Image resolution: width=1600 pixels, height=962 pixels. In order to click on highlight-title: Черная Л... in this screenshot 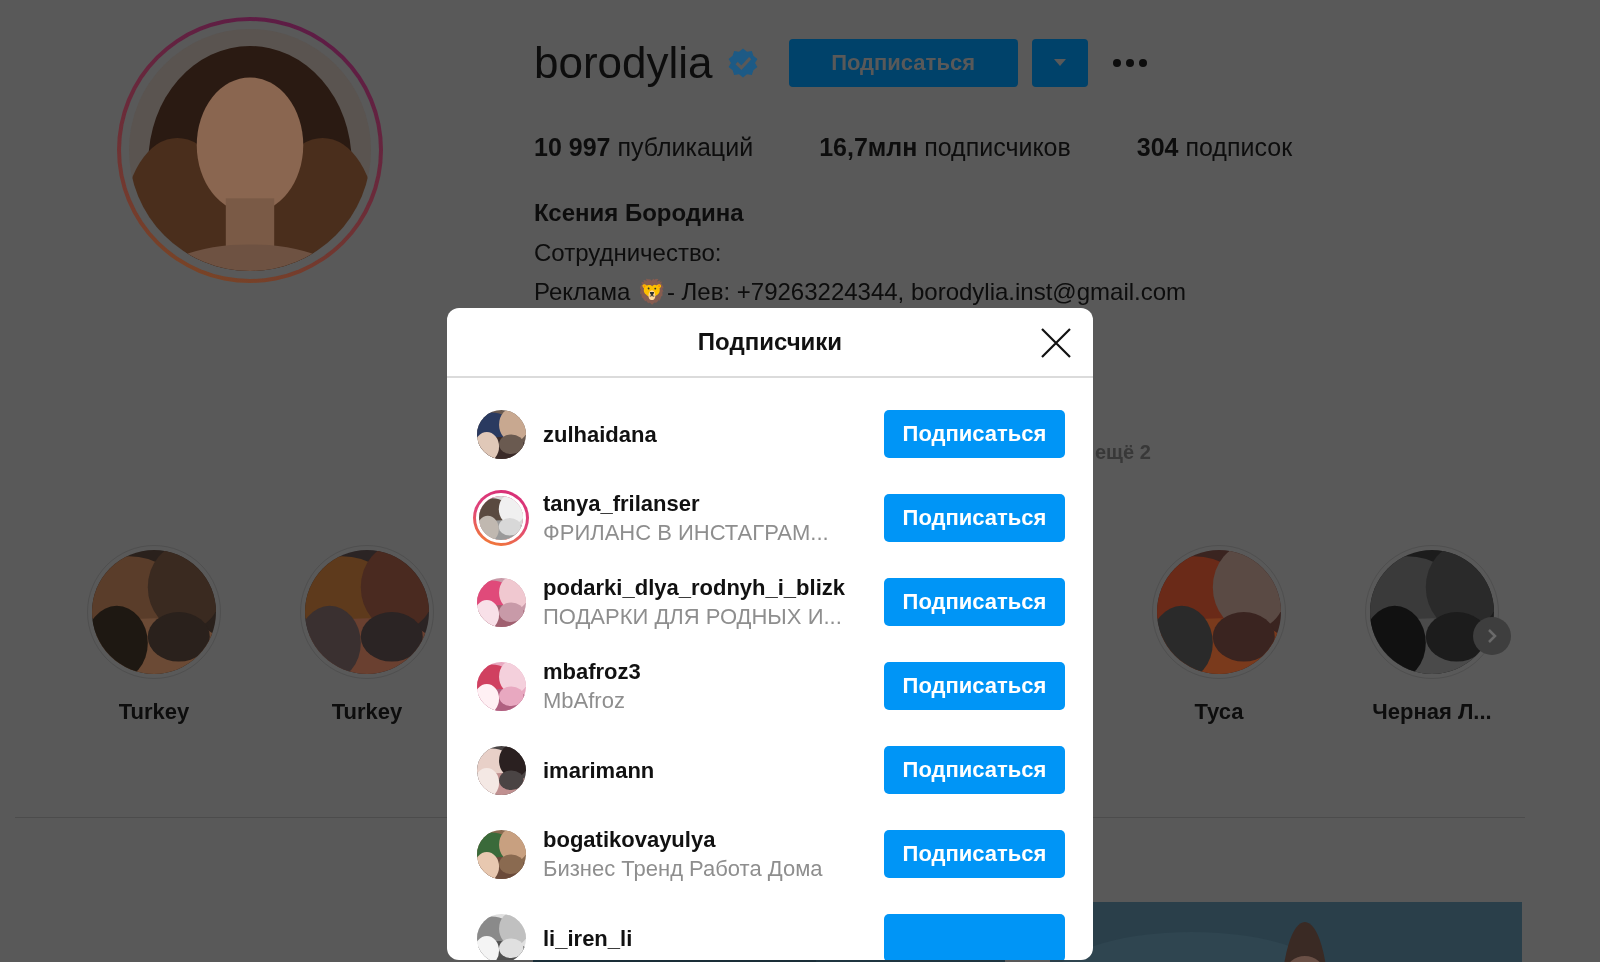, I will do `click(1432, 712)`.